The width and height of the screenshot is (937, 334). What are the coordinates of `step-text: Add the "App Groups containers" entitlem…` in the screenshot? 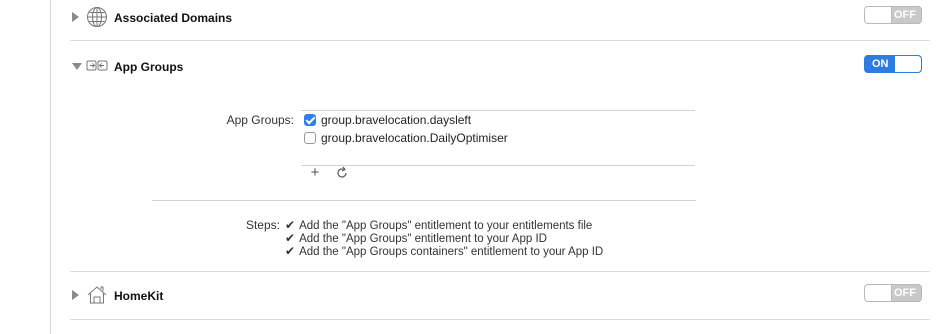 It's located at (451, 252).